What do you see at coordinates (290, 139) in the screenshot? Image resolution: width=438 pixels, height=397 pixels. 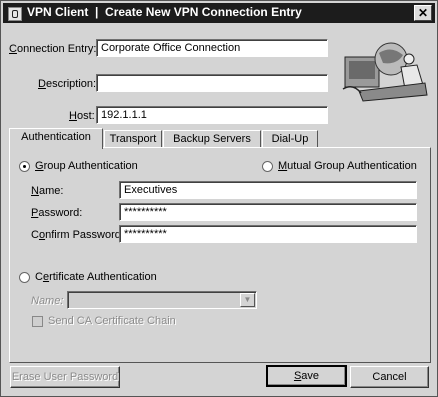 I see `tab-dial-up: Dial-Up` at bounding box center [290, 139].